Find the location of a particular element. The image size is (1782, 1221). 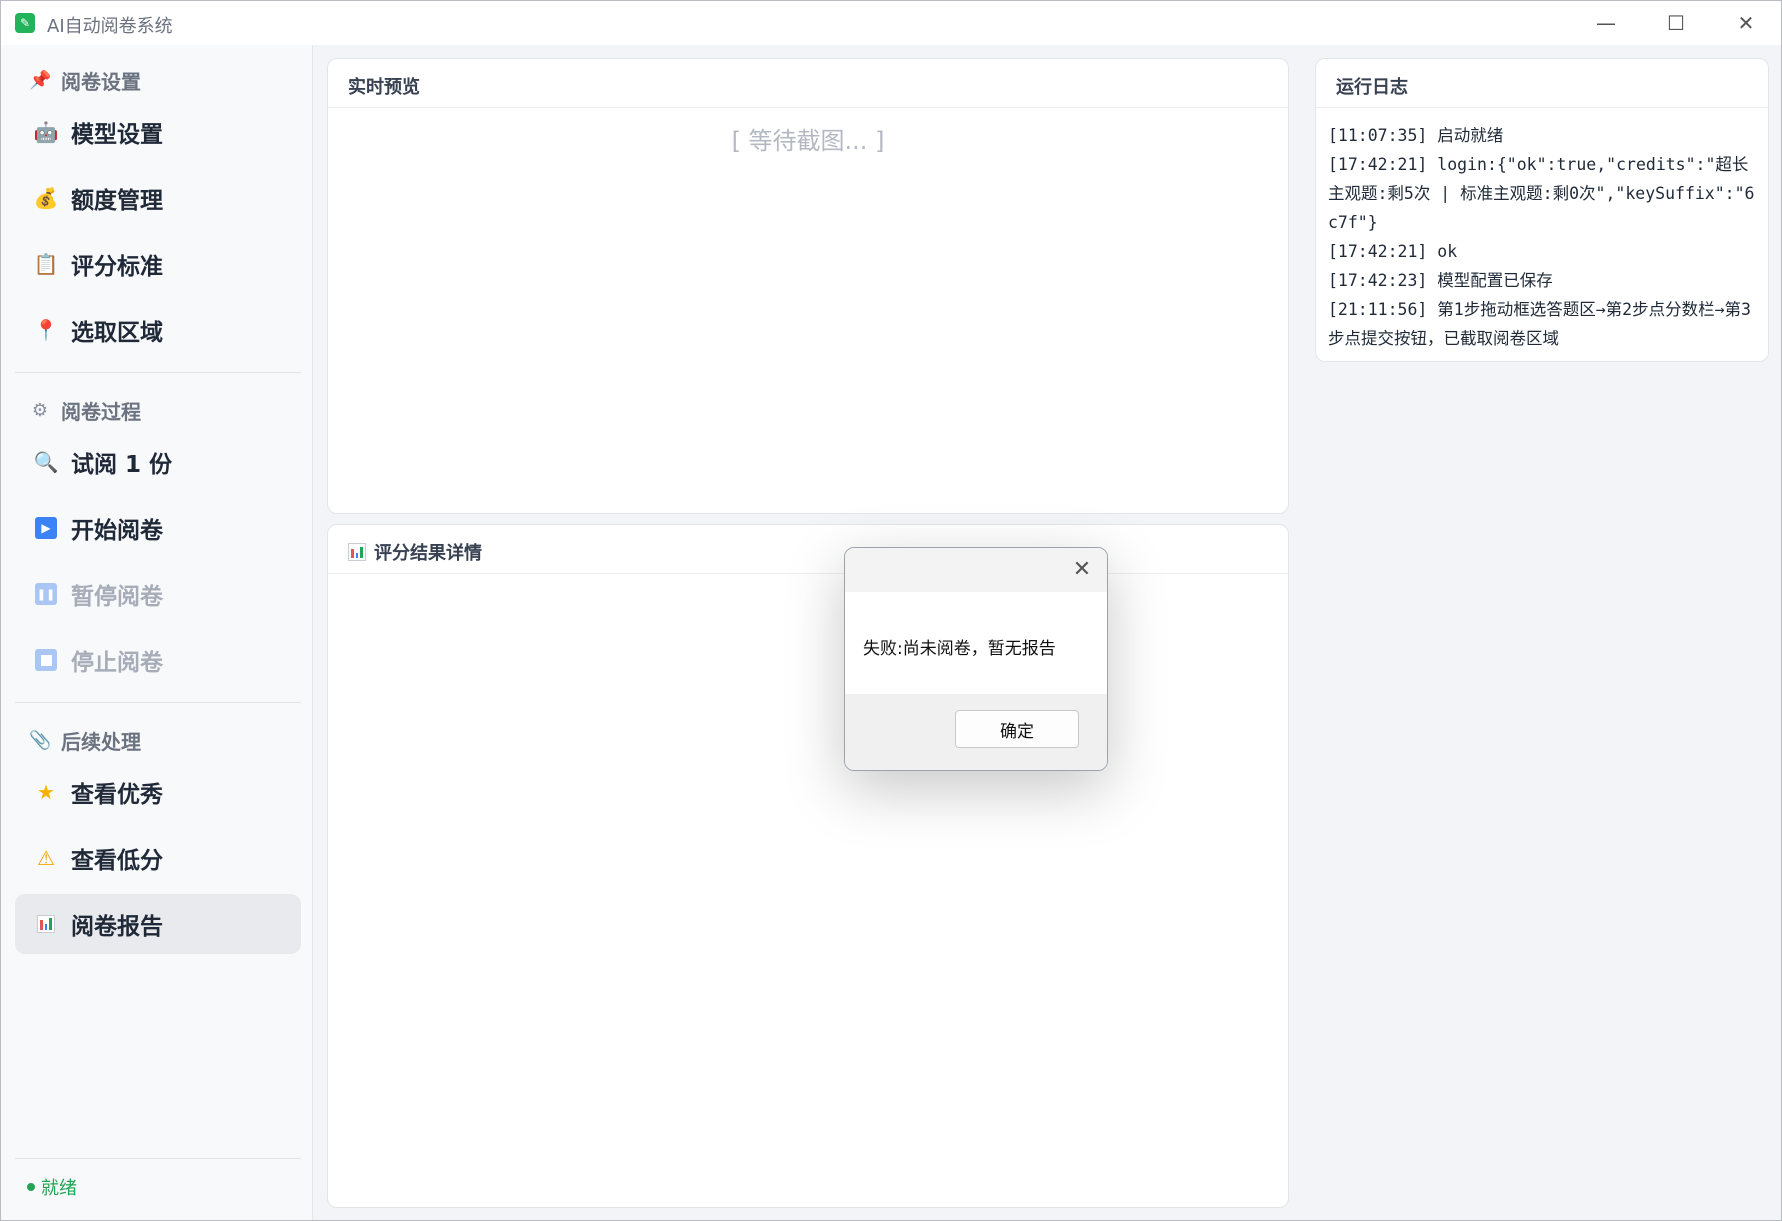

nav-item-trial-grade: 🔍 试阅 1 份 is located at coordinates (158, 462).